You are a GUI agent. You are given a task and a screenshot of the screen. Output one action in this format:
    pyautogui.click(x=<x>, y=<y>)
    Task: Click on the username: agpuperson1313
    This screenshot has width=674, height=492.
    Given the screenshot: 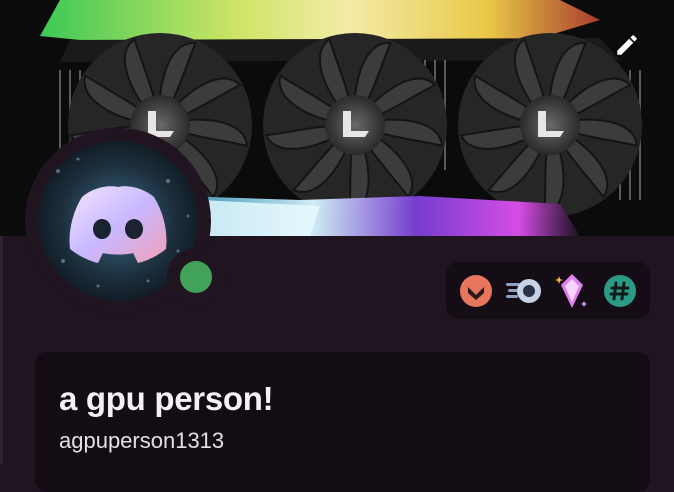 What is the action you would take?
    pyautogui.click(x=142, y=440)
    